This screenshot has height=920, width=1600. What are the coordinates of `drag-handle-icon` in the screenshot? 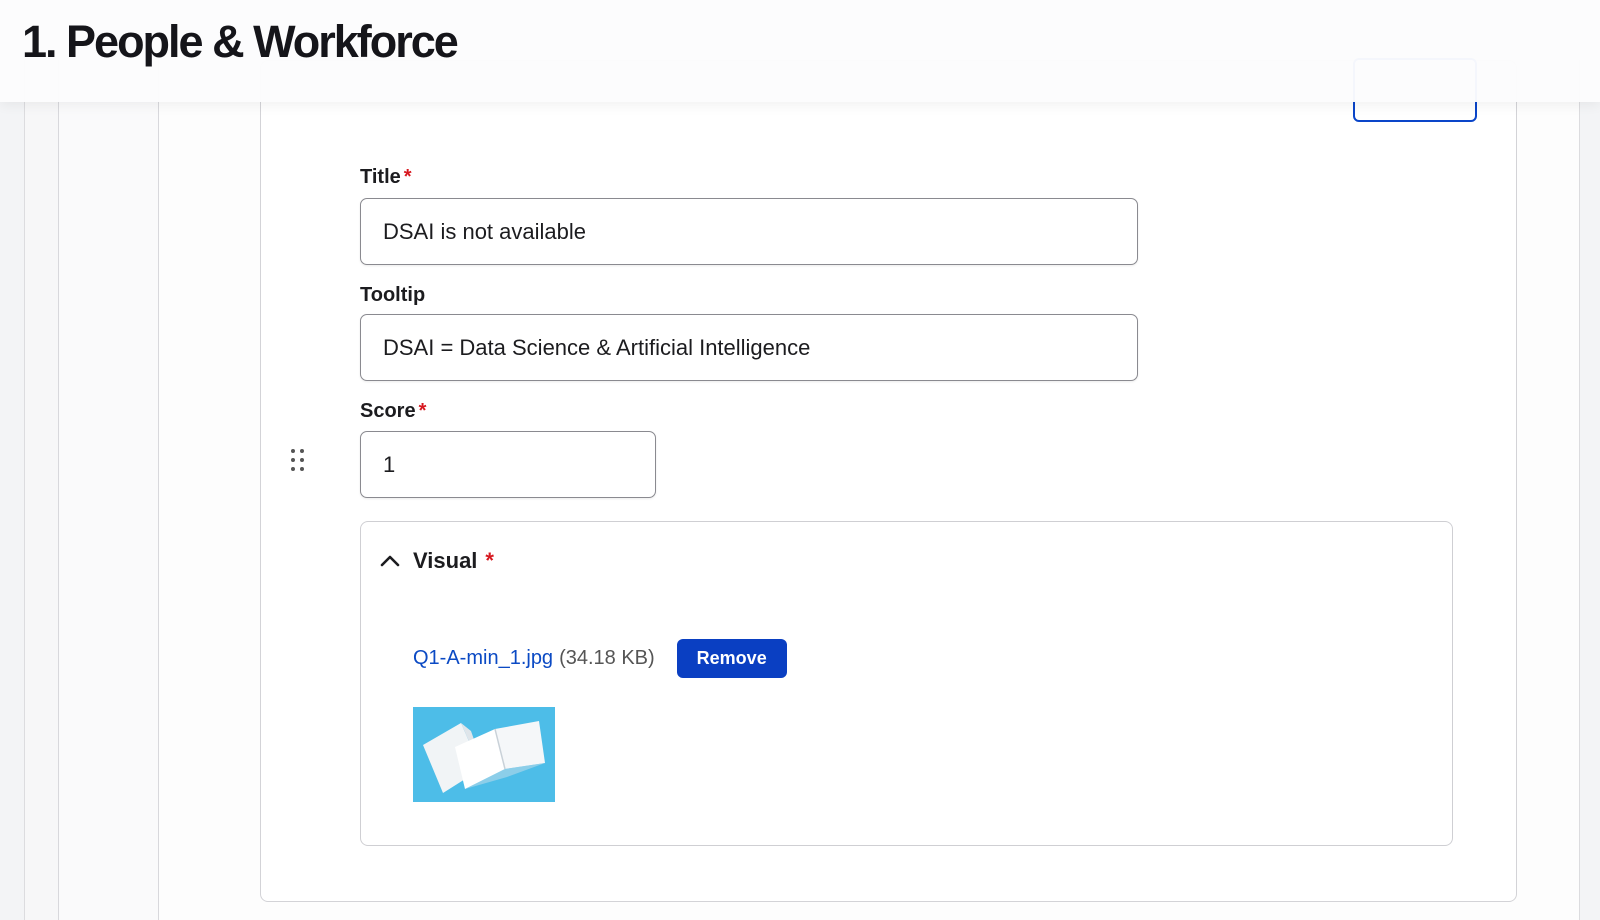 It's located at (299, 461).